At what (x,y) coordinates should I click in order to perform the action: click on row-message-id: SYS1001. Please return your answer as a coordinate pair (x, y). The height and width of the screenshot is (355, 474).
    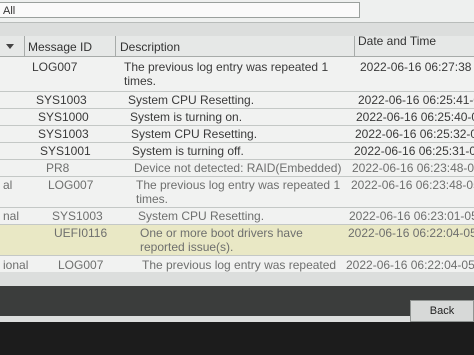
    Looking at the image, I should click on (65, 151).